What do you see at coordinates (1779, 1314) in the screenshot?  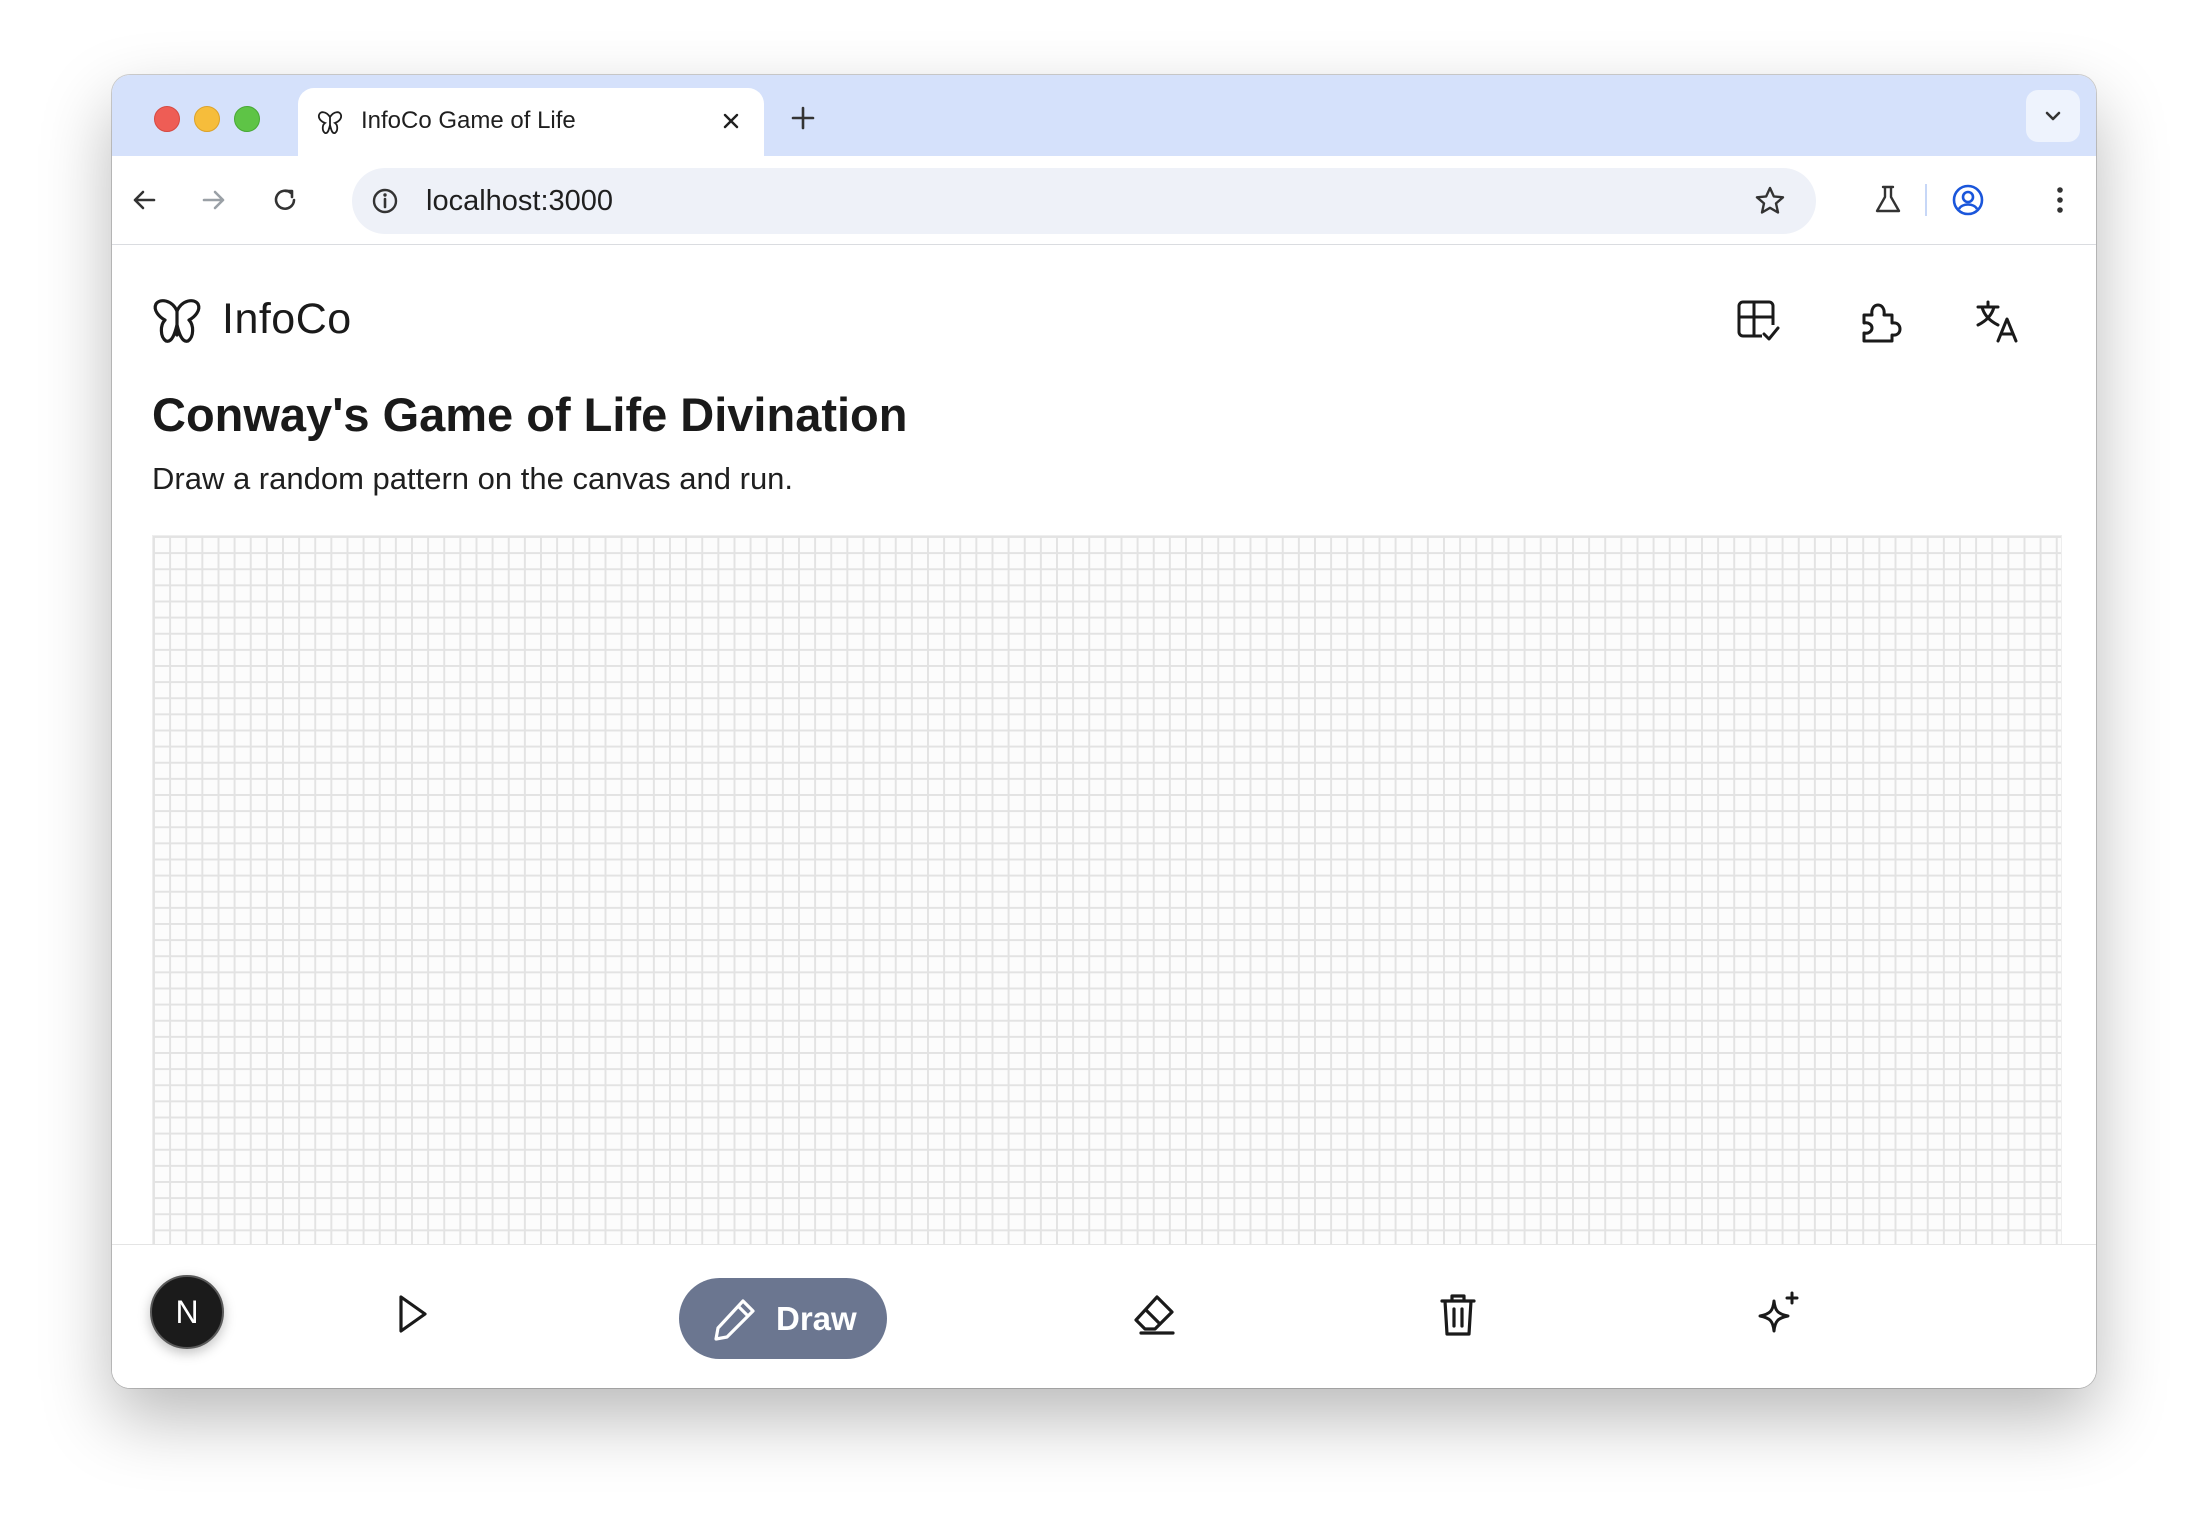 I see `sparkles-icon` at bounding box center [1779, 1314].